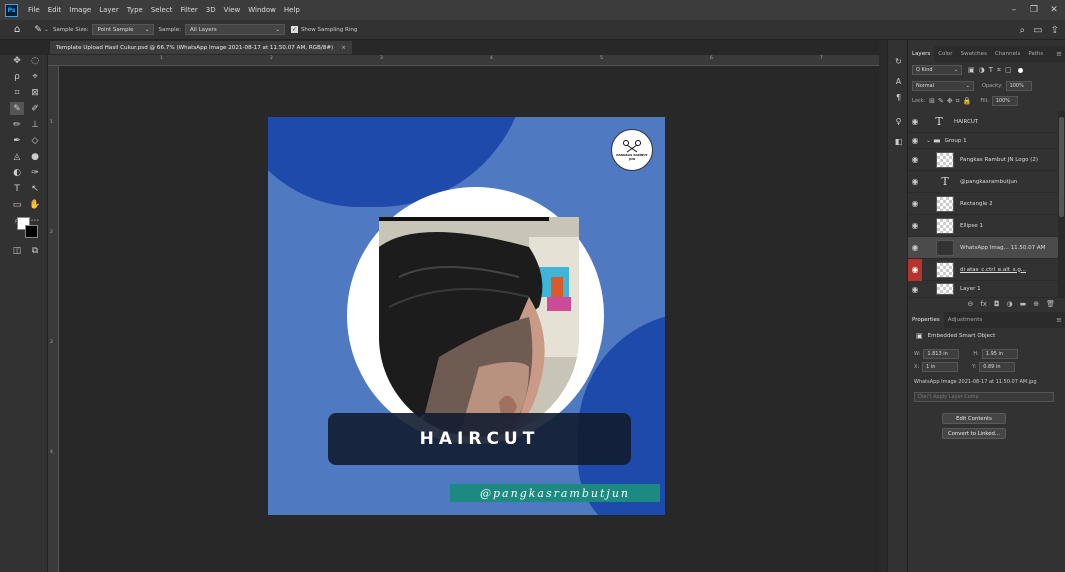 The width and height of the screenshot is (1065, 572). I want to click on close-button: ✕, so click(1054, 10).